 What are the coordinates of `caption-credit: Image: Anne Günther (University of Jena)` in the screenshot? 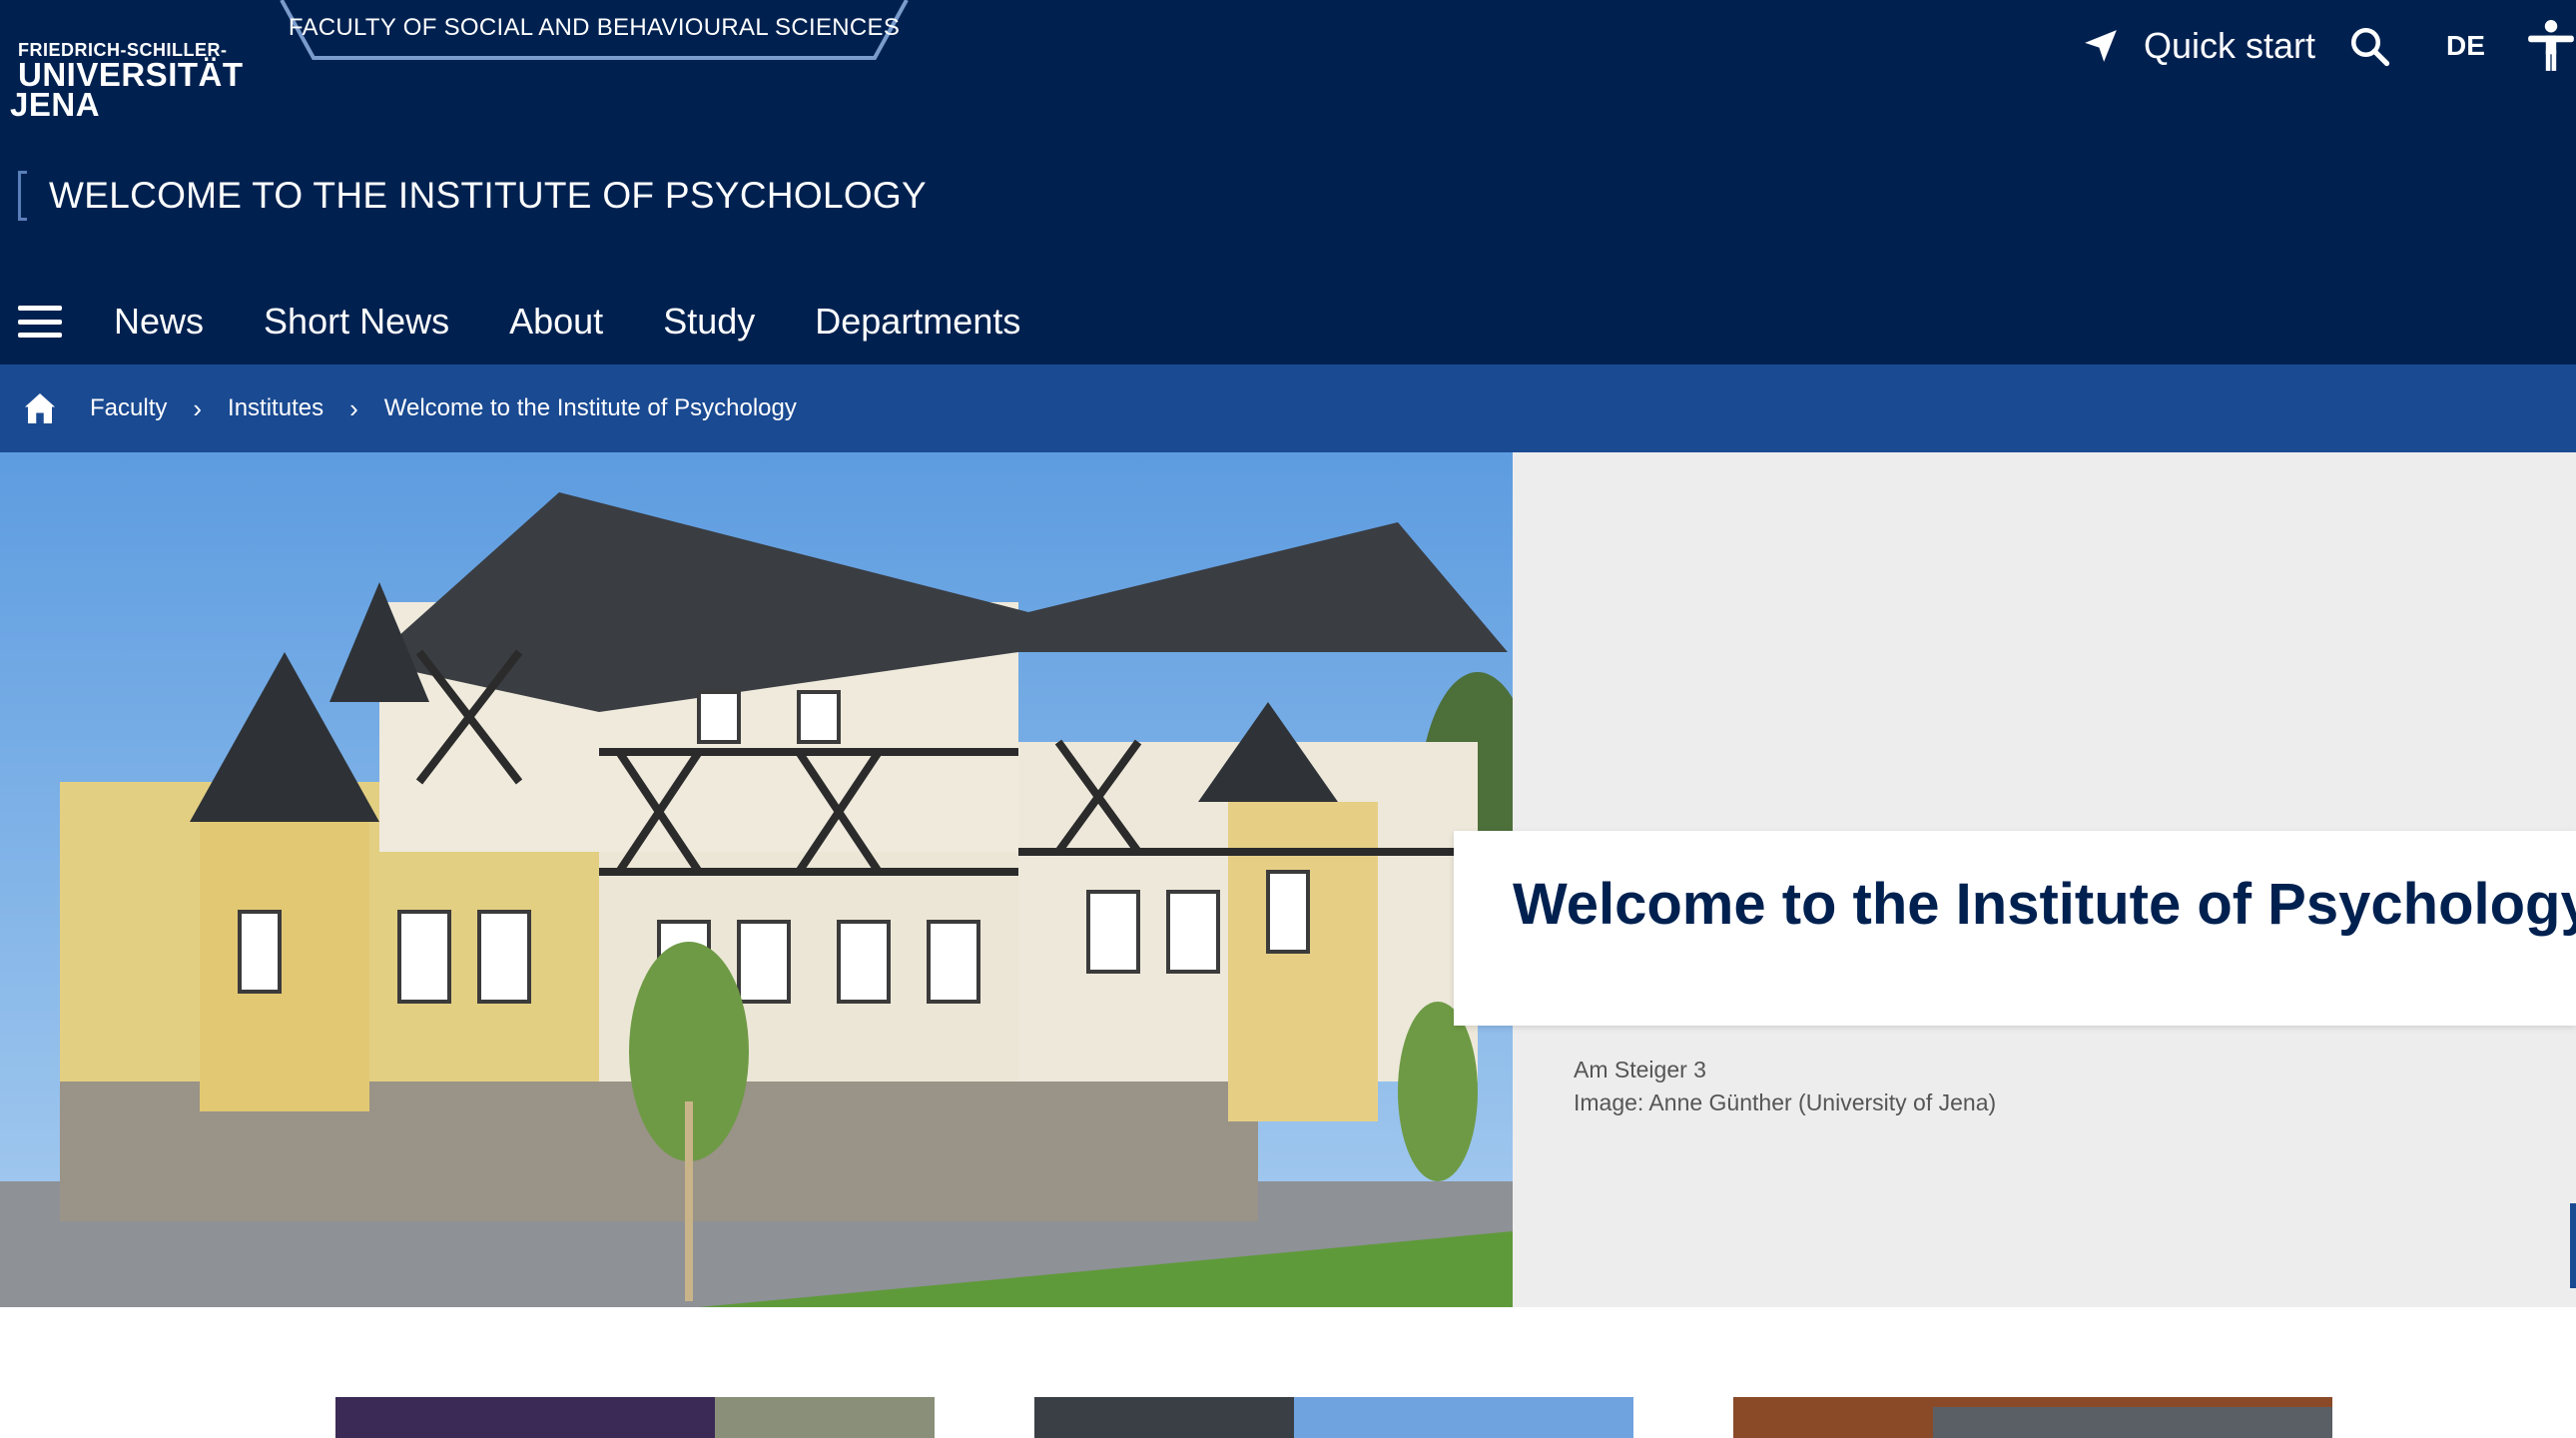 It's located at (1785, 1102).